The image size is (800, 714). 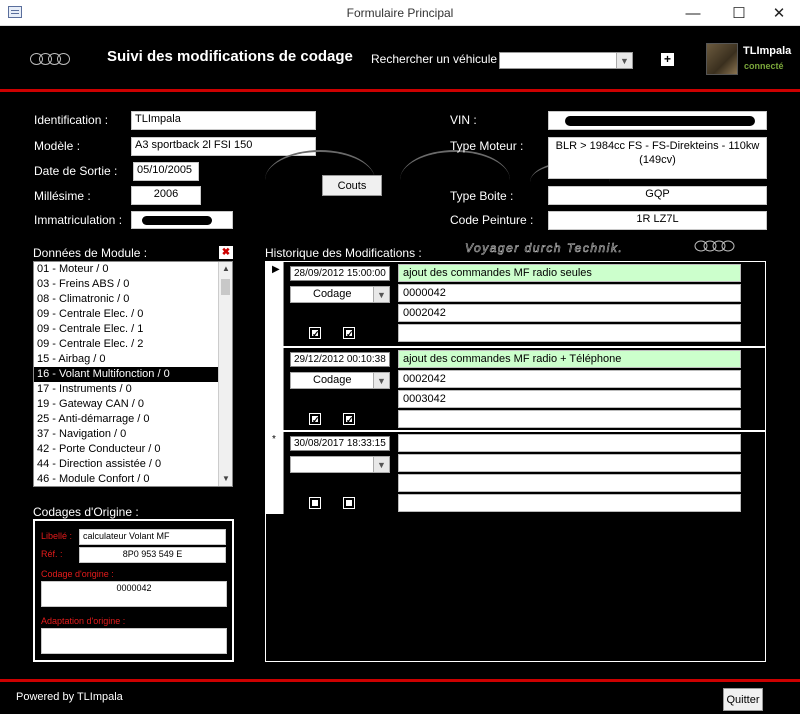 What do you see at coordinates (667, 59) in the screenshot?
I see `add-vehicle-button: +` at bounding box center [667, 59].